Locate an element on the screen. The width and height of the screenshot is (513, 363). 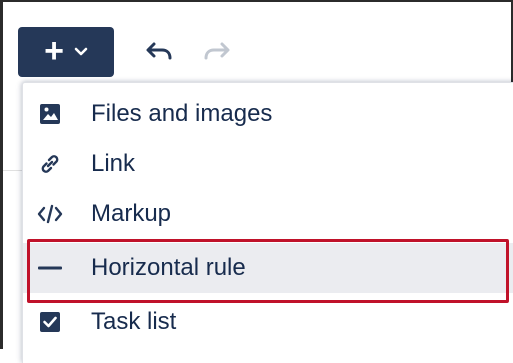
menu-item-files-and-images: Files and images is located at coordinates (268, 114).